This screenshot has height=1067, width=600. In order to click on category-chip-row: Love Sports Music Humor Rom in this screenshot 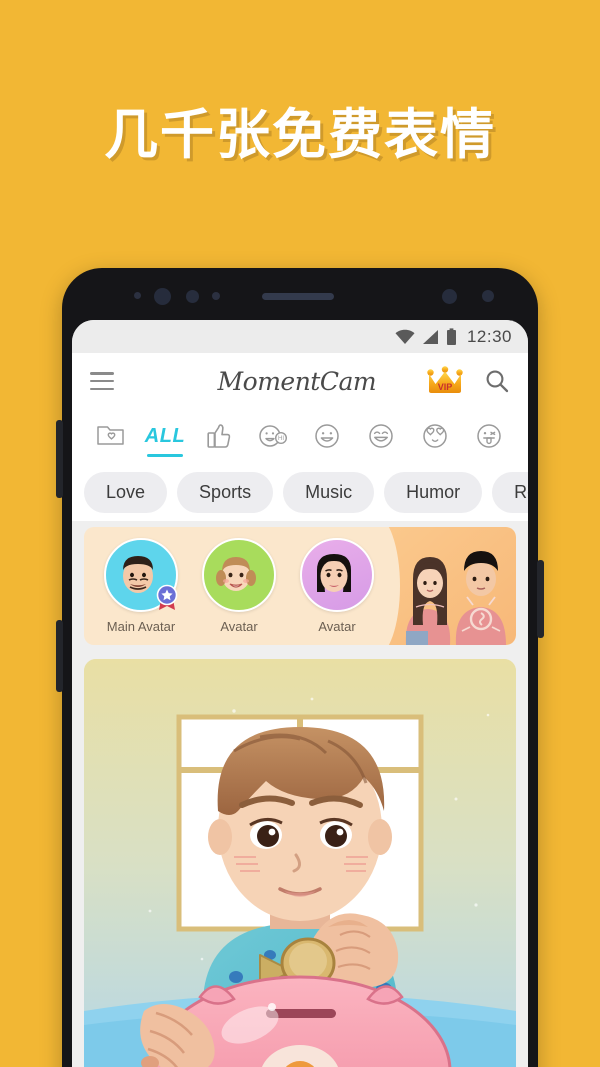, I will do `click(300, 492)`.